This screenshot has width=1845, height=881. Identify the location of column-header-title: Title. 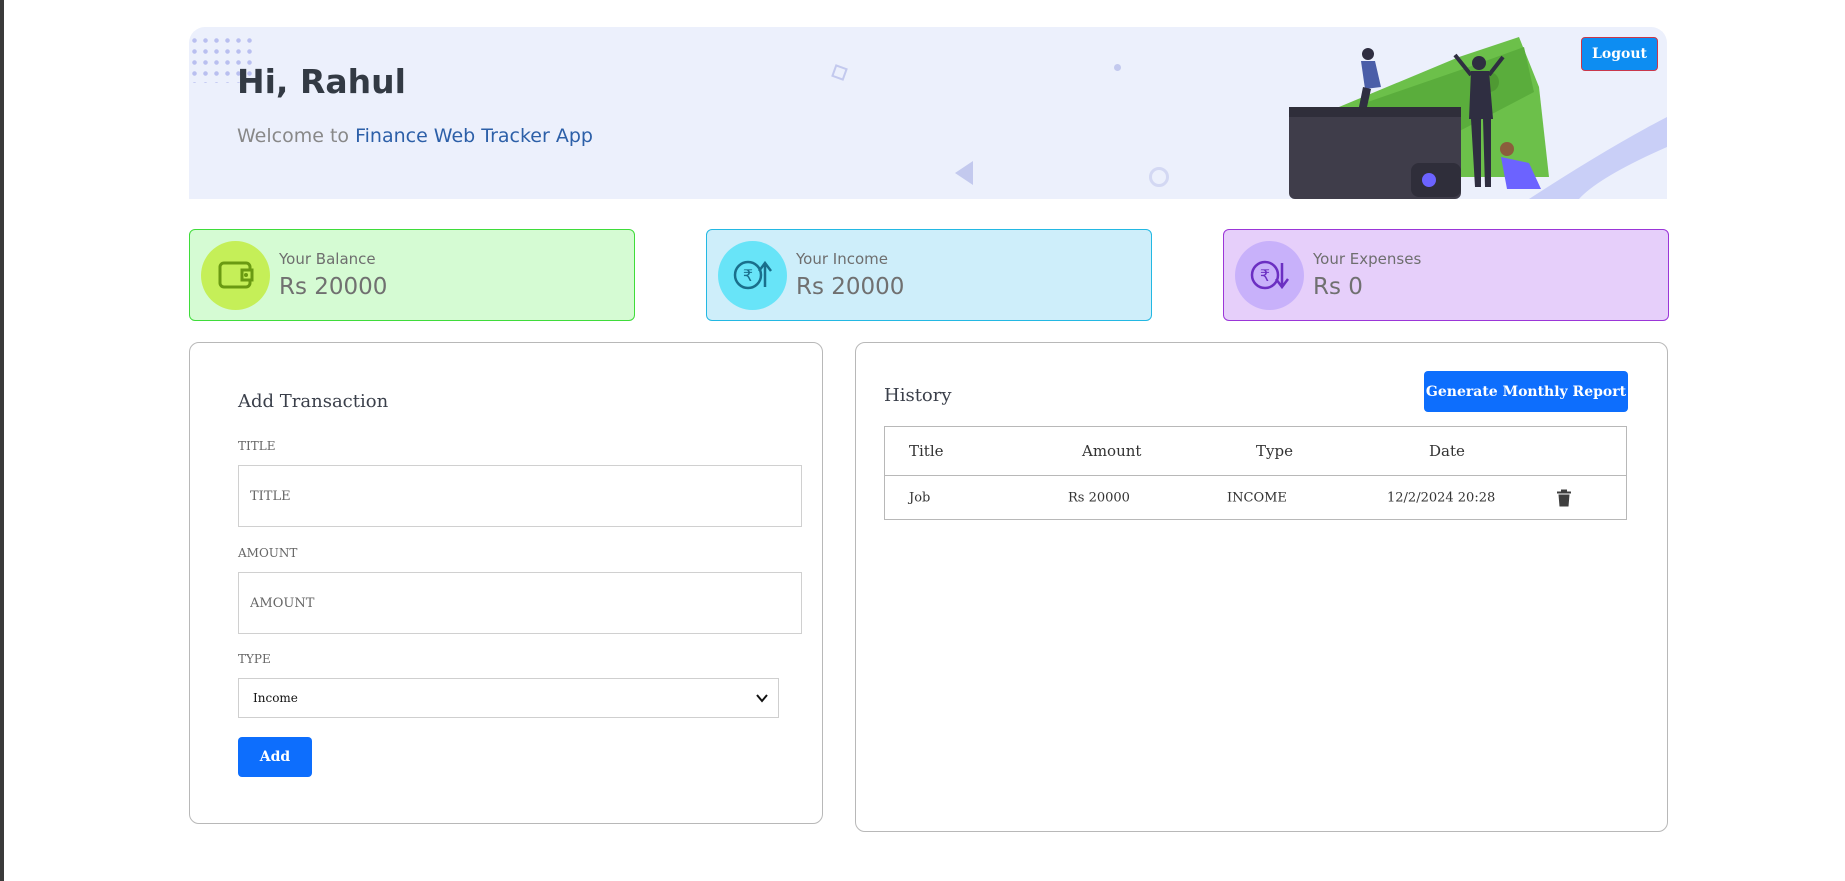
(926, 451).